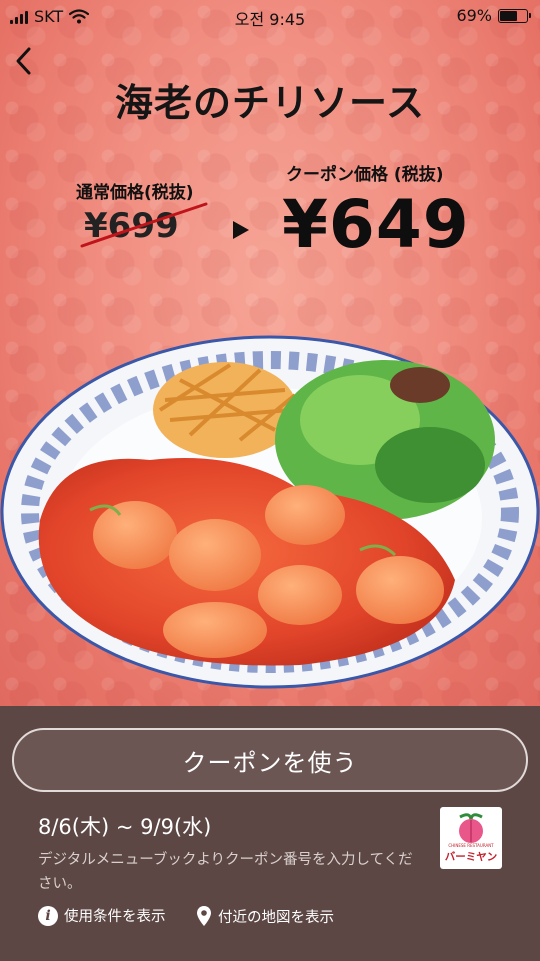 The height and width of the screenshot is (961, 540). I want to click on status-right: 69%, so click(493, 15).